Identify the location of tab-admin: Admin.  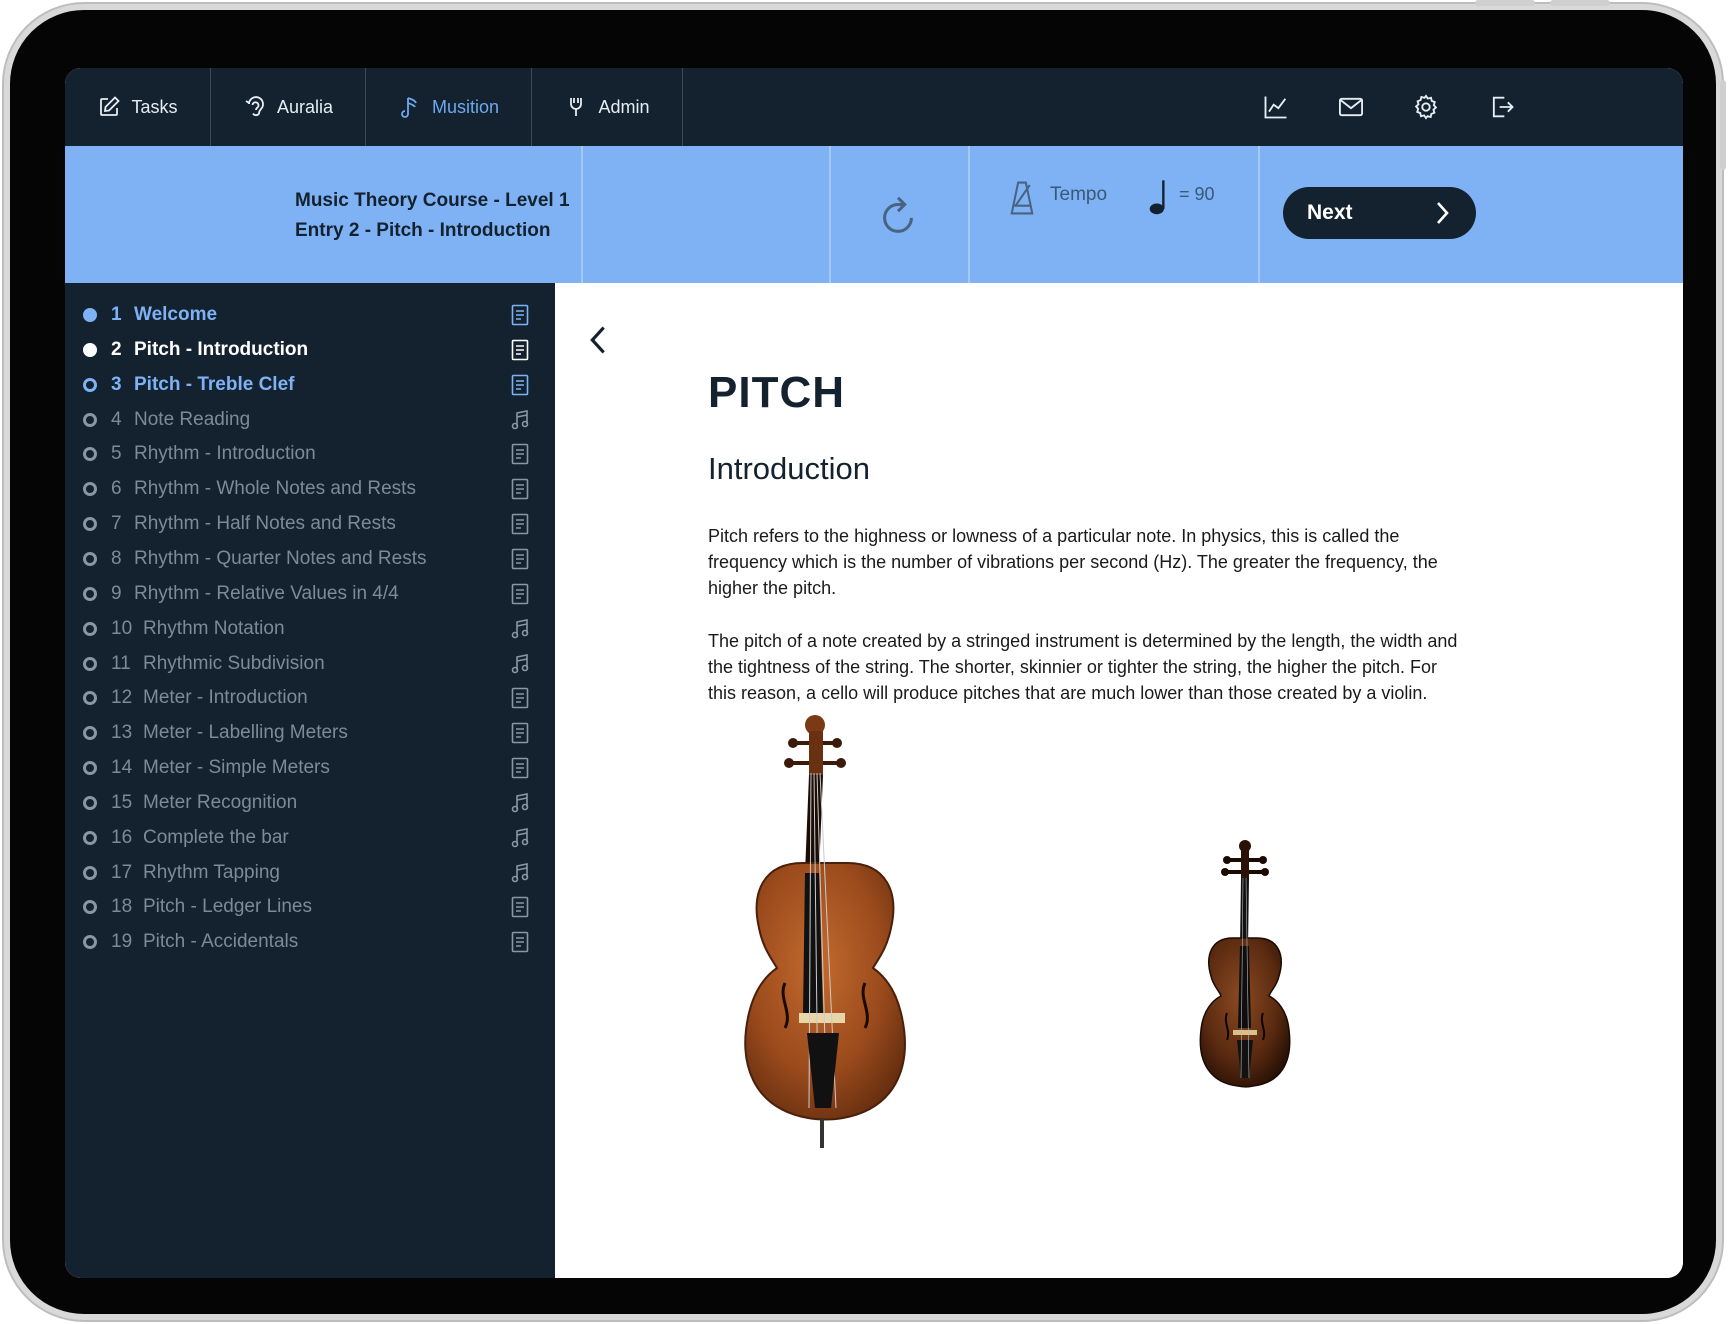
(607, 107).